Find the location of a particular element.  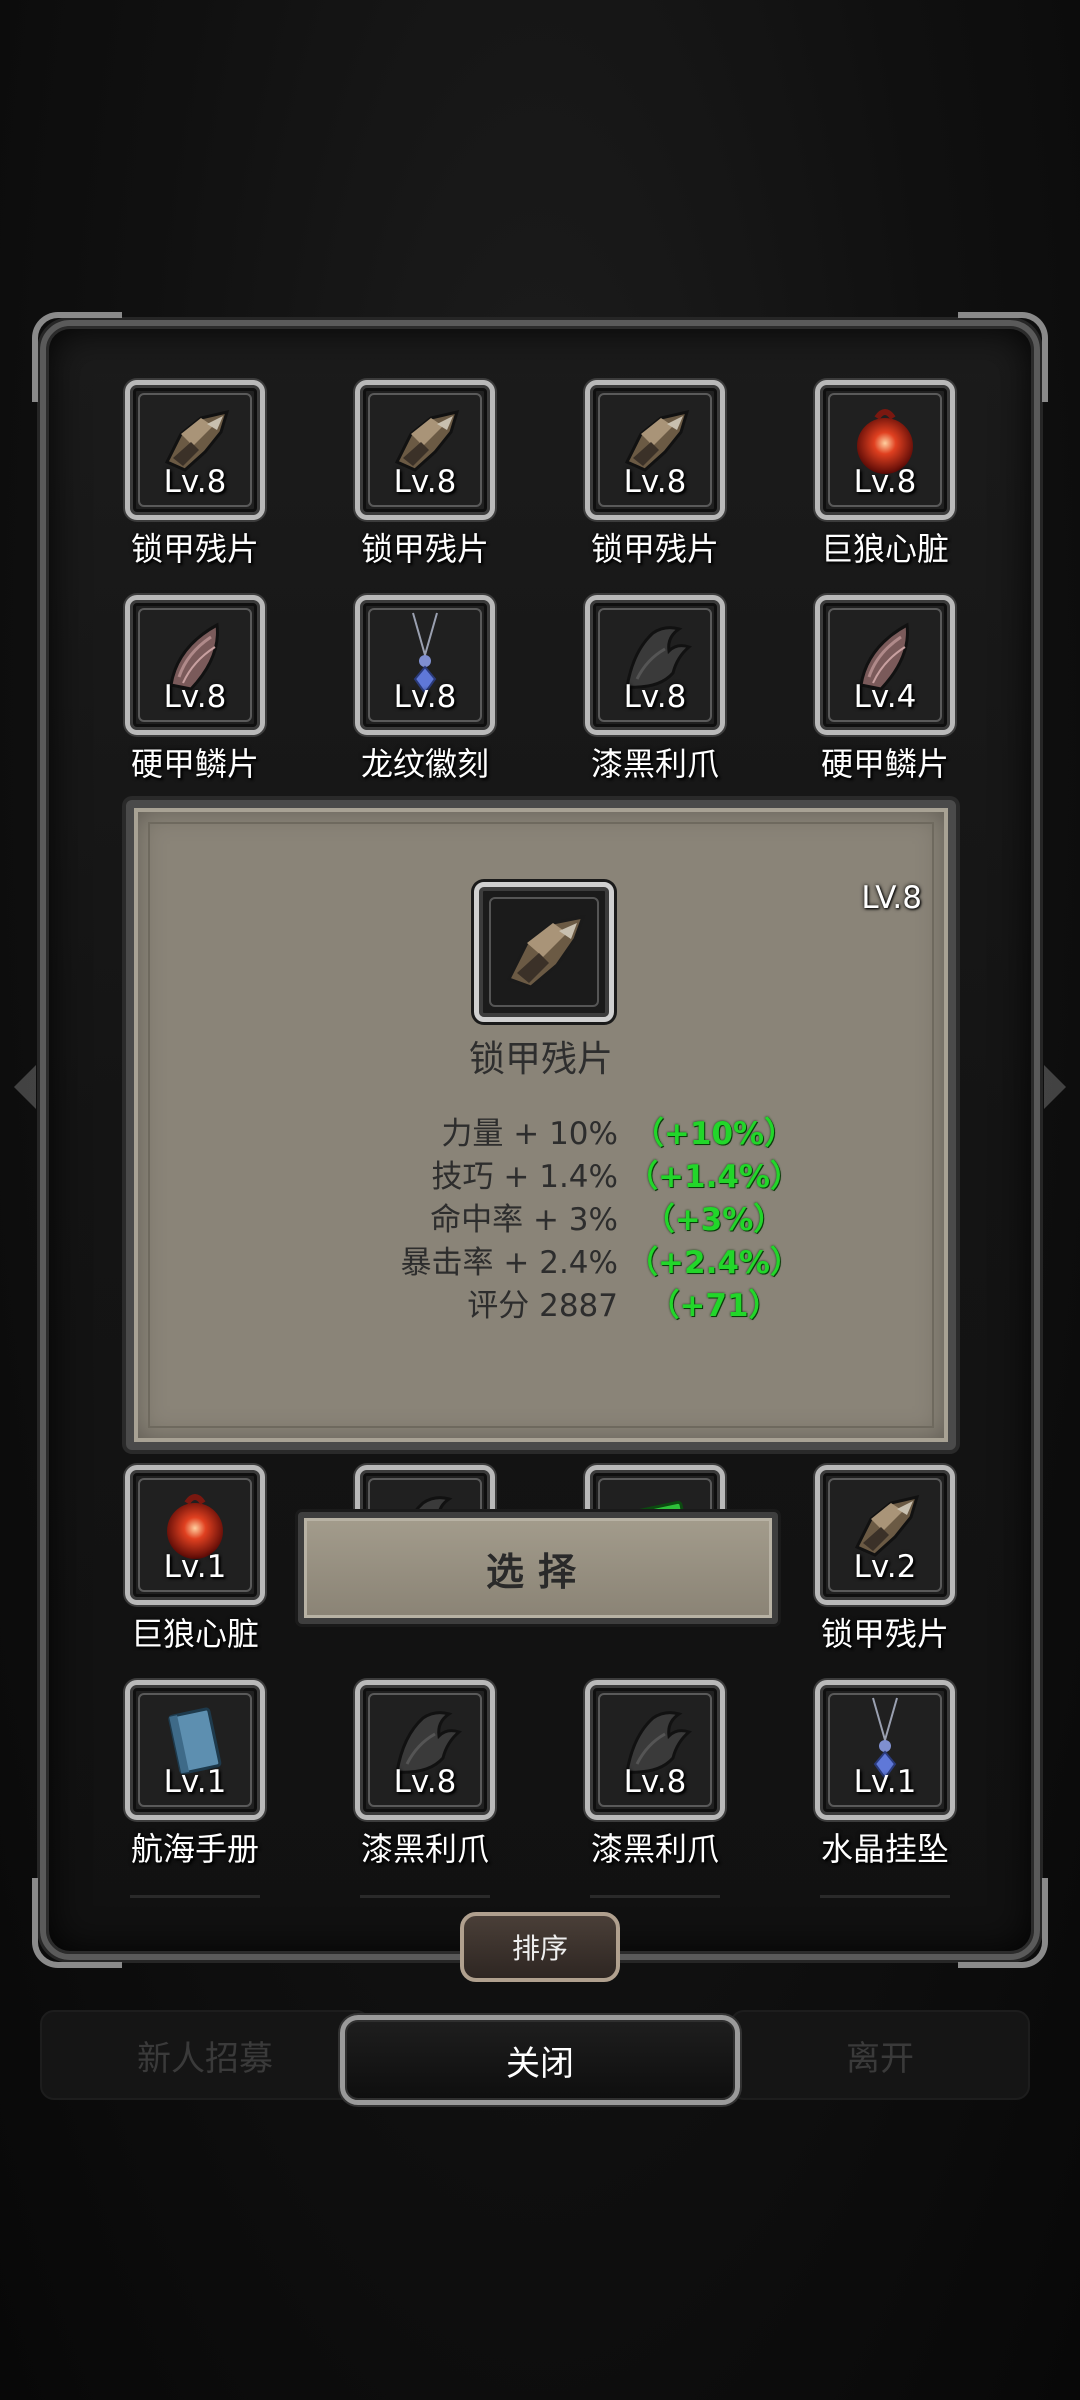

select-button: 选择 is located at coordinates (538, 1568).